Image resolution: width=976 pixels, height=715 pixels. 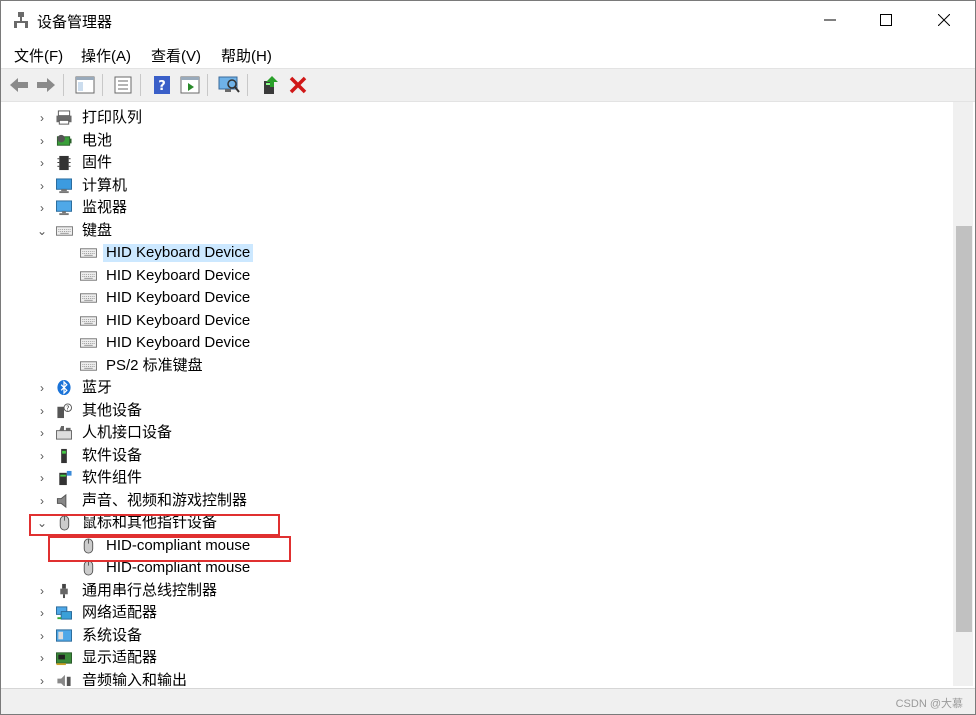 What do you see at coordinates (886, 20) in the screenshot?
I see `maximize-button` at bounding box center [886, 20].